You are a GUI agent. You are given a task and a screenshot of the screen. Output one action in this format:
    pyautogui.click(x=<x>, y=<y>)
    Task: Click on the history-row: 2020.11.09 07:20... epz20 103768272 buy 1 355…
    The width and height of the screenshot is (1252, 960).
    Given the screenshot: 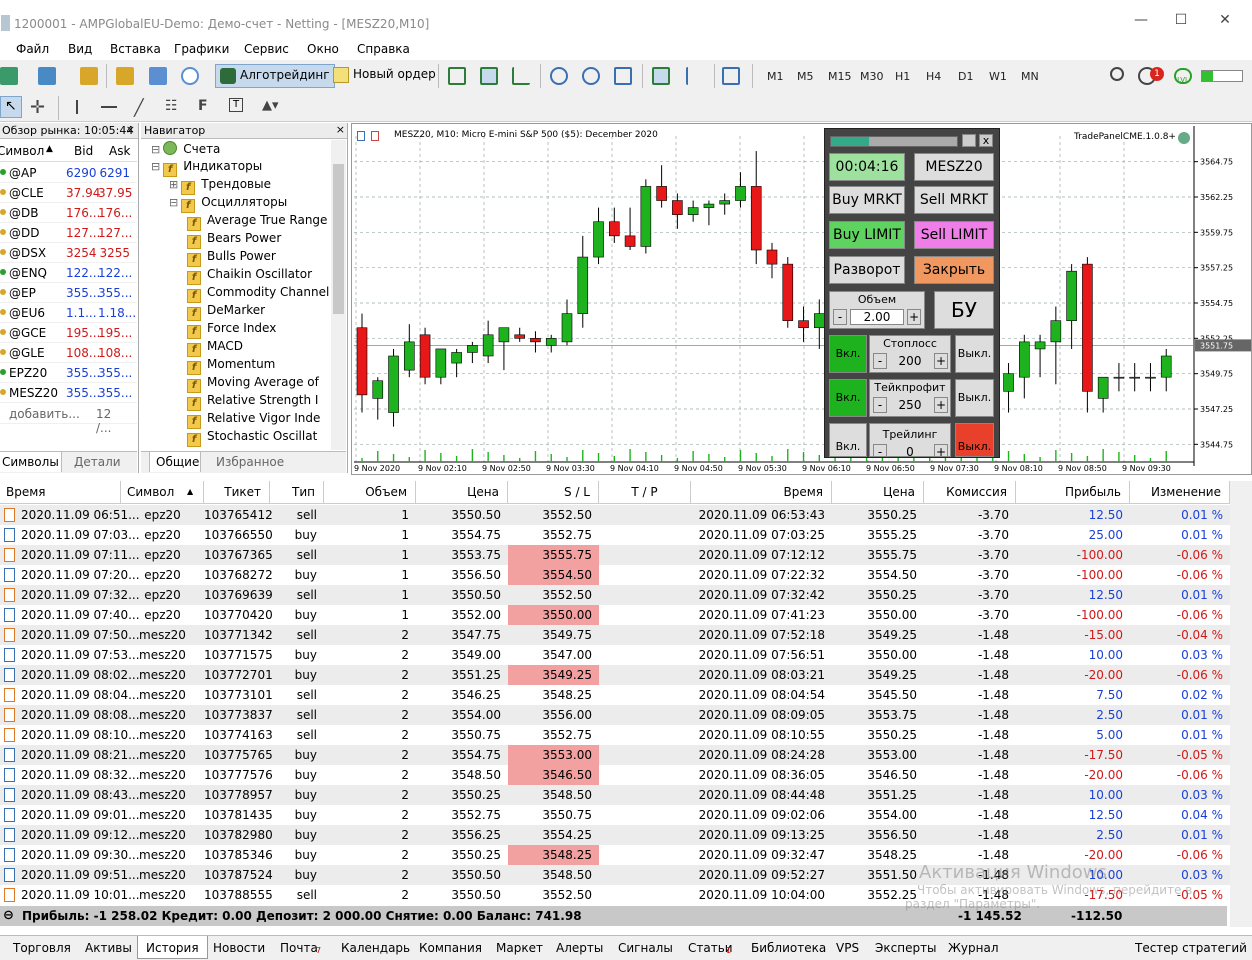 What is the action you would take?
    pyautogui.click(x=626, y=575)
    